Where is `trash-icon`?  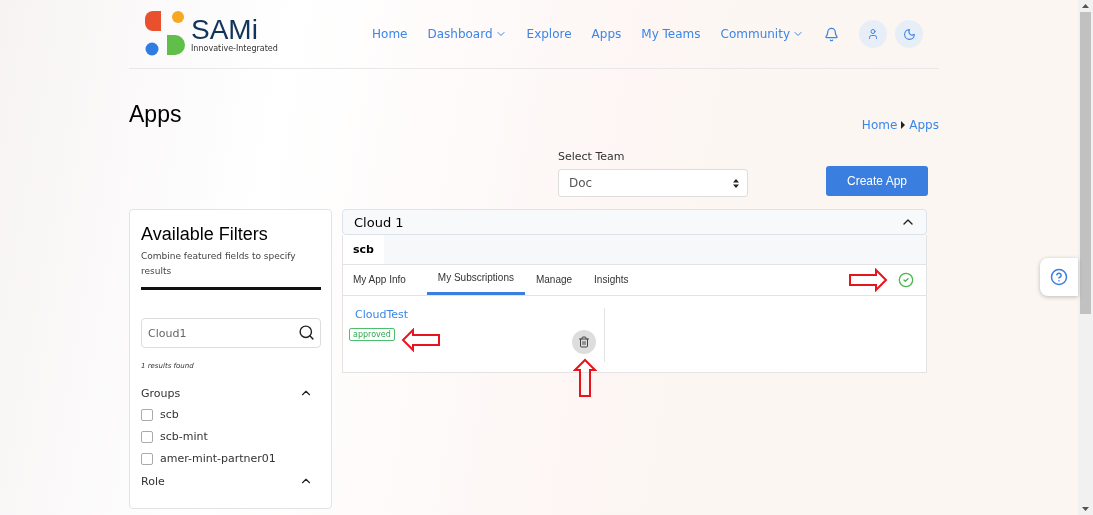
trash-icon is located at coordinates (584, 342).